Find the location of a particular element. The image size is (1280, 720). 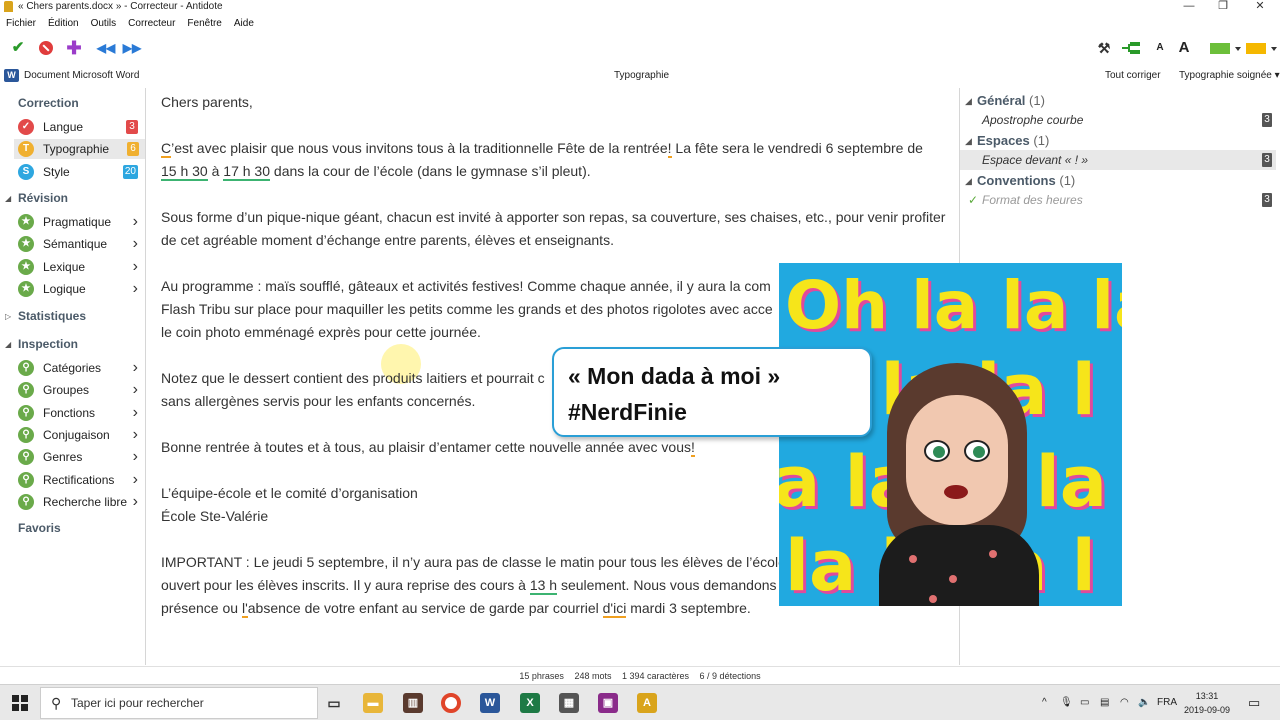

nav-label: Lexique is located at coordinates (64, 267).